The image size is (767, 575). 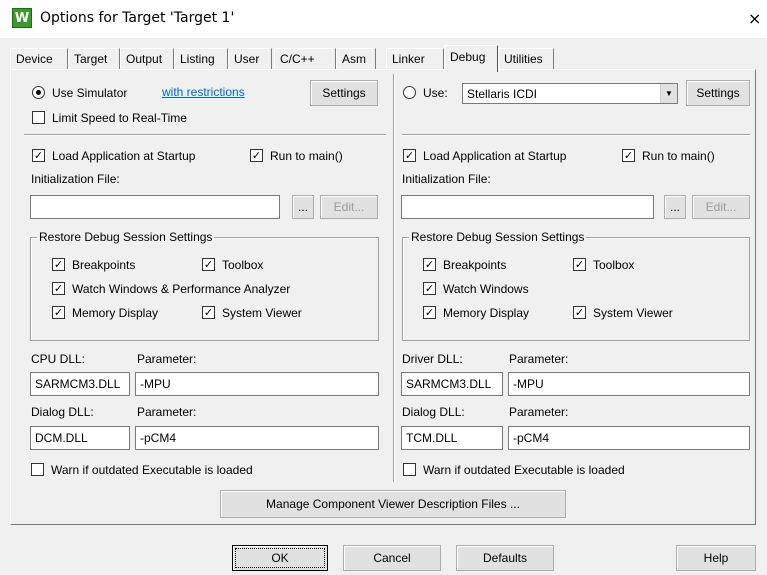 What do you see at coordinates (257, 438) in the screenshot?
I see `left-dialog-param-input: -pCM4` at bounding box center [257, 438].